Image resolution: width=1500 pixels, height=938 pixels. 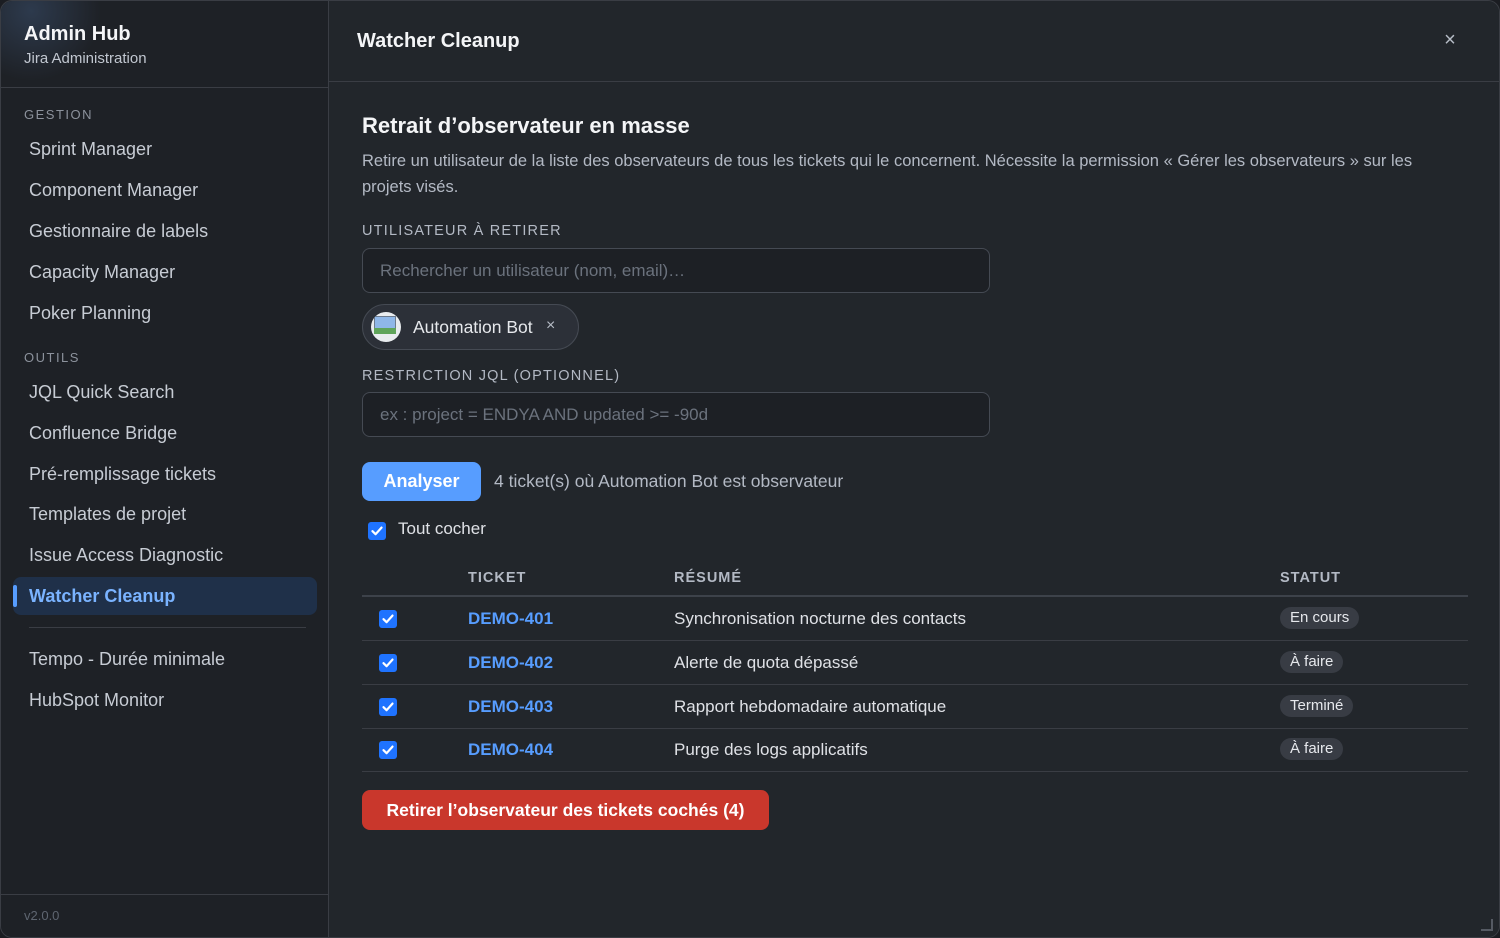 What do you see at coordinates (510, 707) in the screenshot?
I see `ticket-key-link: DEMO-403` at bounding box center [510, 707].